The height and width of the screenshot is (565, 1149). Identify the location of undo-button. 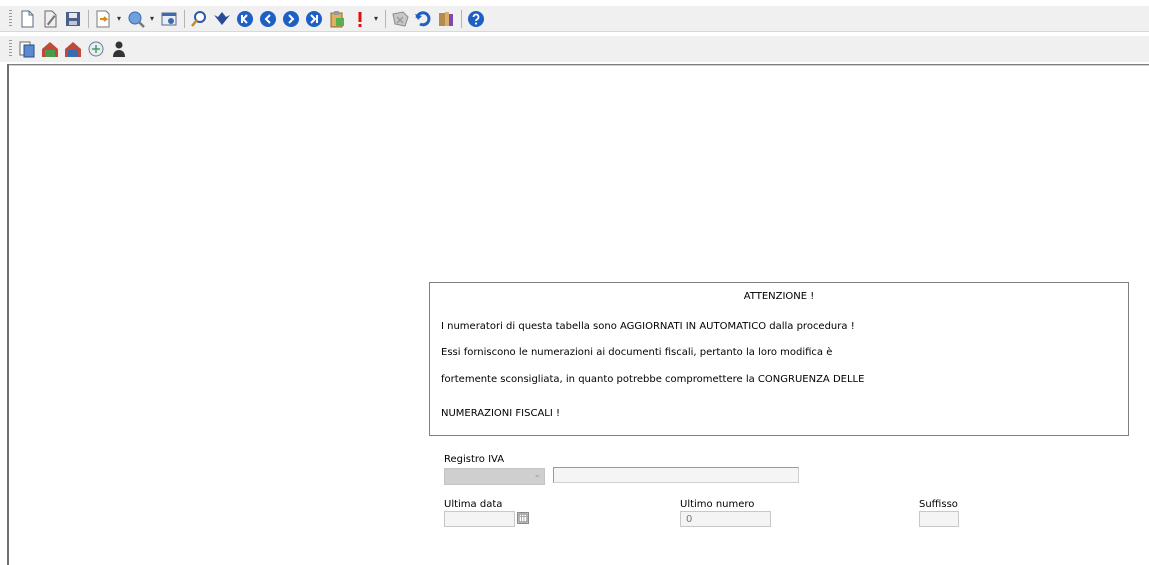
(423, 19).